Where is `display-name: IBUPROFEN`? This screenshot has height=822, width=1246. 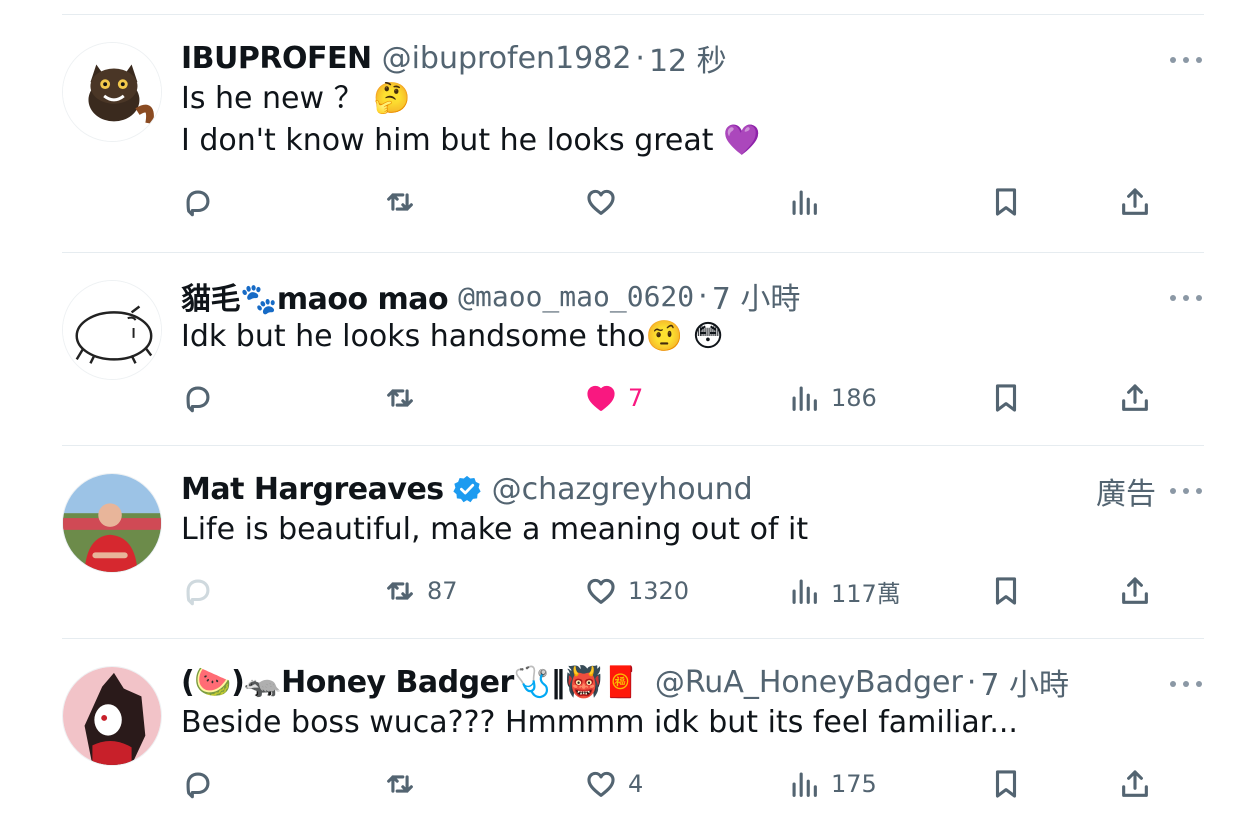
display-name: IBUPROFEN is located at coordinates (276, 58).